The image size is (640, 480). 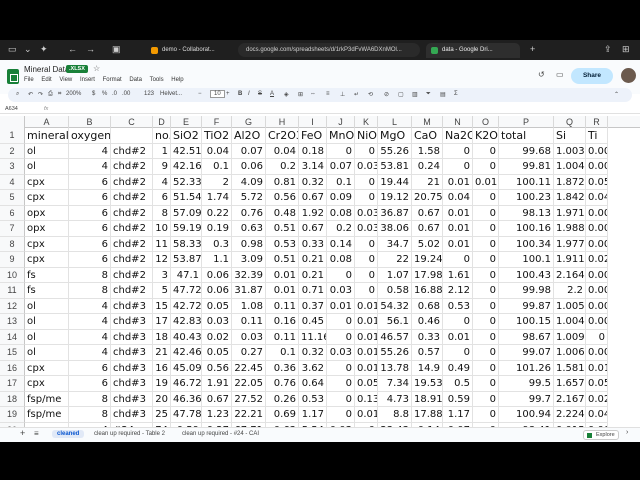 What do you see at coordinates (217, 94) in the screenshot?
I see `font-size-input: 10` at bounding box center [217, 94].